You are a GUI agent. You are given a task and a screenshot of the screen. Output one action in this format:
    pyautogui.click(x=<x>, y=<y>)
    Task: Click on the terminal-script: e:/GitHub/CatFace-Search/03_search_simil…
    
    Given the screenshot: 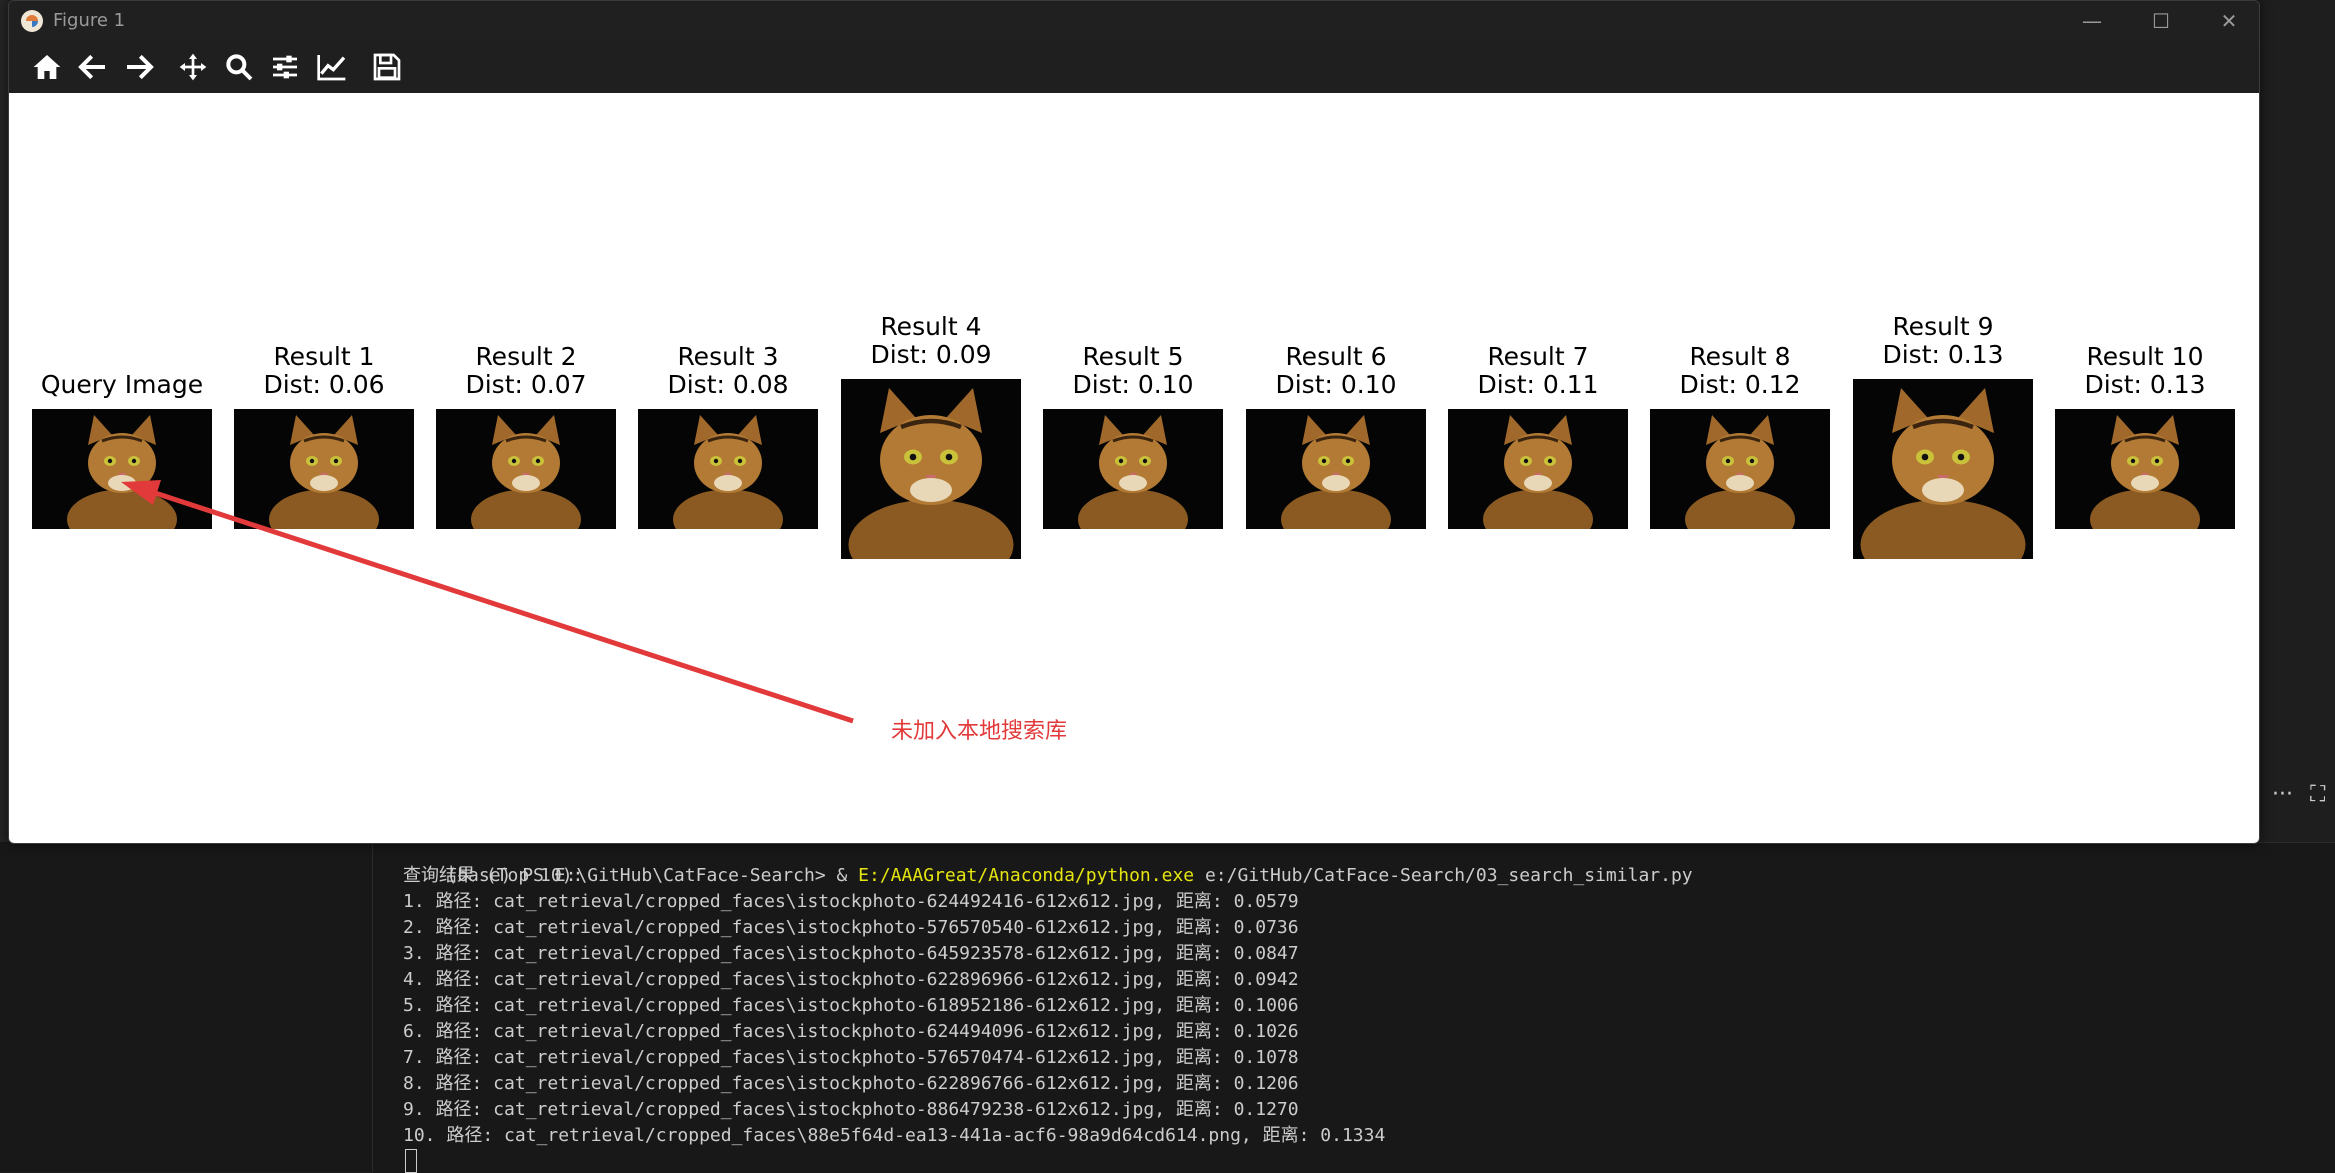 What is the action you would take?
    pyautogui.click(x=1443, y=875)
    